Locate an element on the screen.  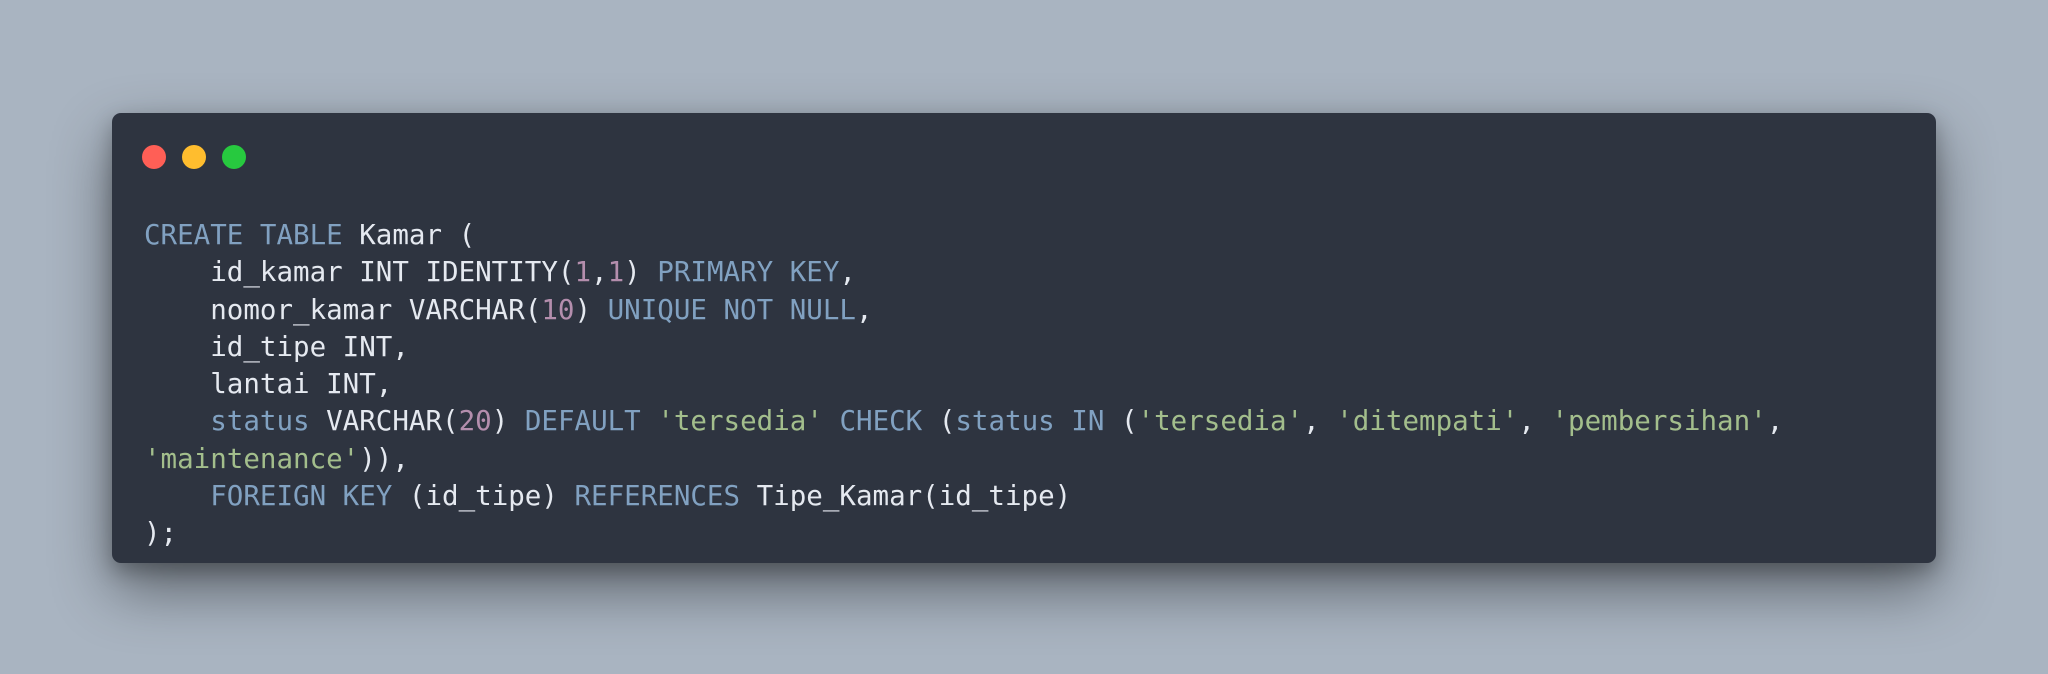
code-line: lantai INT, is located at coordinates (963, 384).